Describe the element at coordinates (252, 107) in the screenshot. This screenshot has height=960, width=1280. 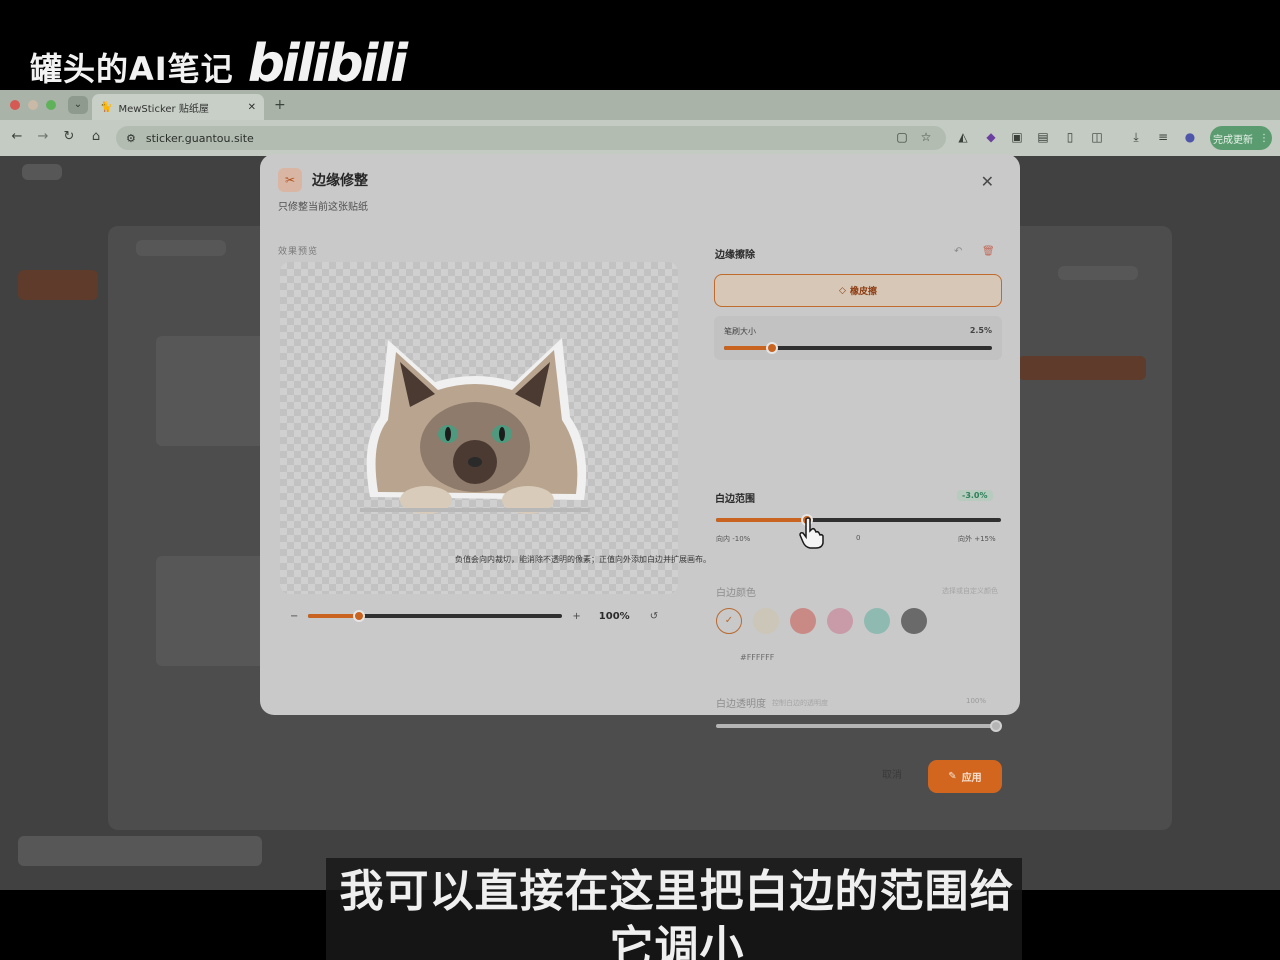
I see `close-tab-icon: ✕` at that location.